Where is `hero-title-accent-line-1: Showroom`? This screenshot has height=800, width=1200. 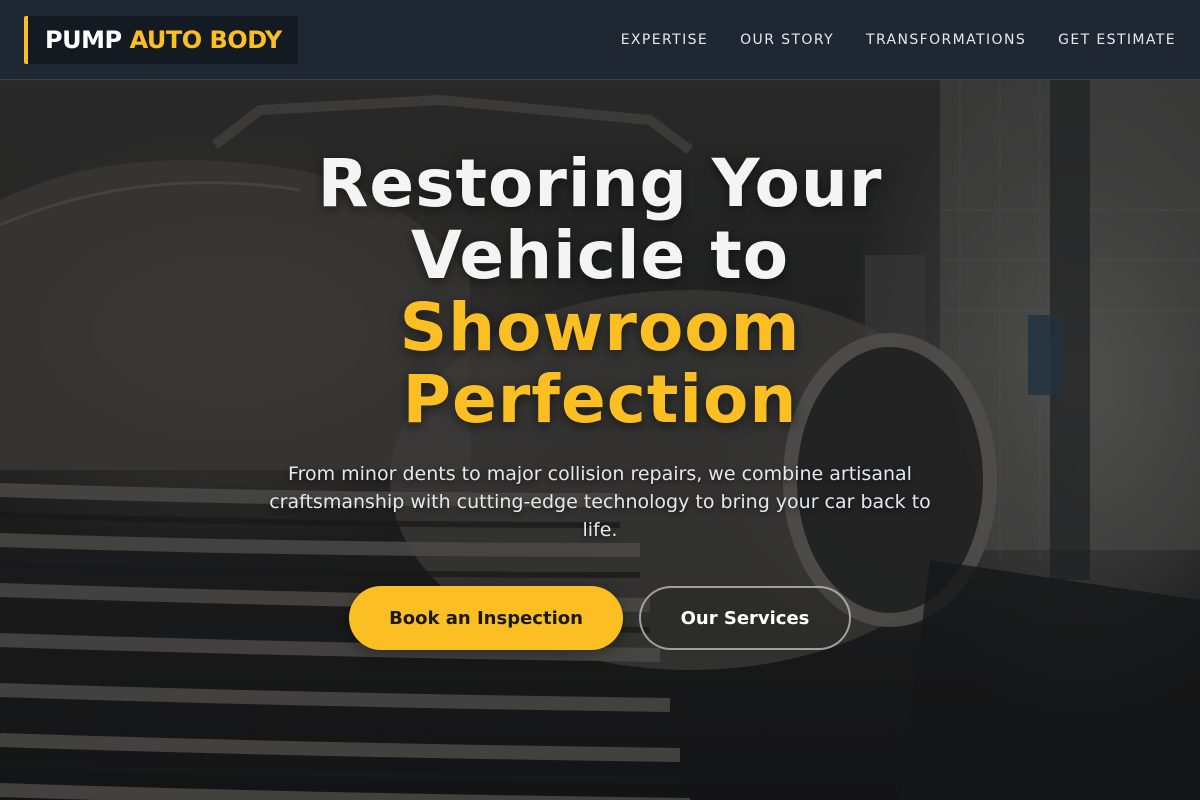
hero-title-accent-line-1: Showroom is located at coordinates (600, 327).